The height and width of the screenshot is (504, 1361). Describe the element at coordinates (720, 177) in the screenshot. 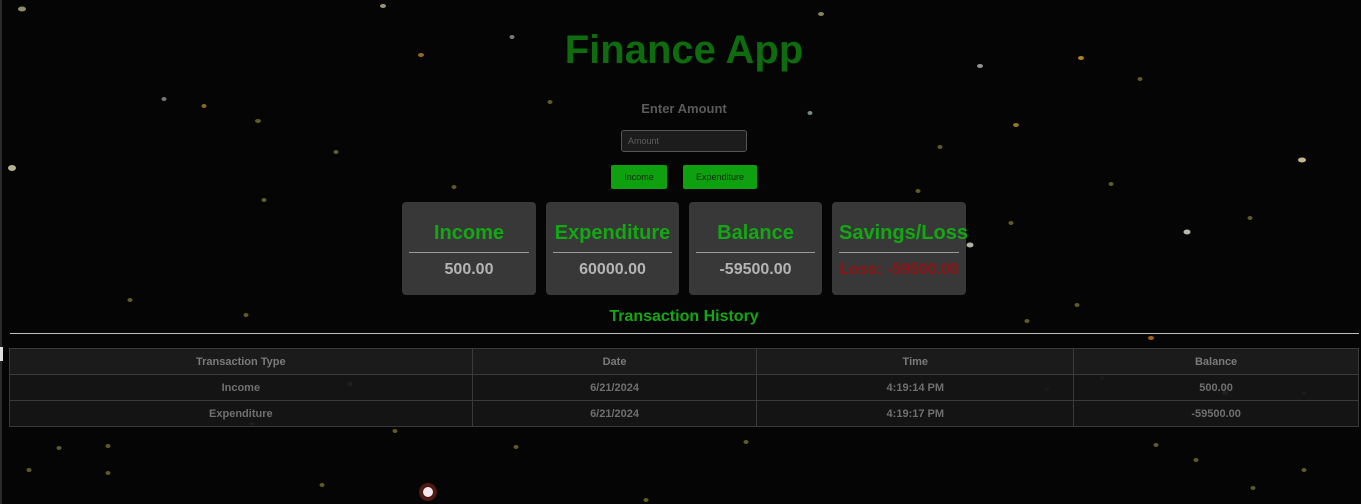

I see `add-expenditure-button: Expenditure` at that location.